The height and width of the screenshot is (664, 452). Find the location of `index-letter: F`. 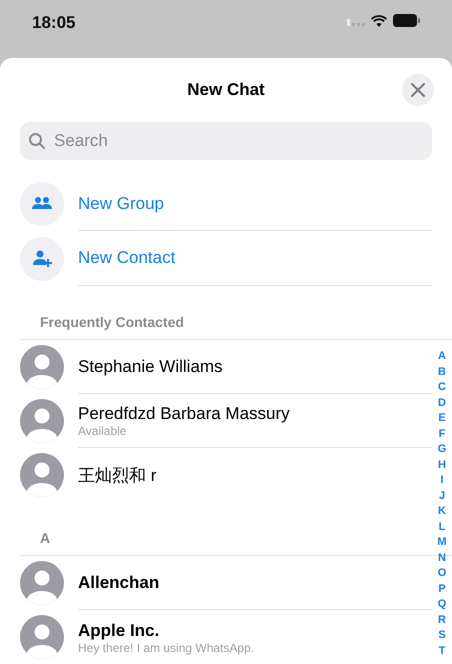

index-letter: F is located at coordinates (442, 434).